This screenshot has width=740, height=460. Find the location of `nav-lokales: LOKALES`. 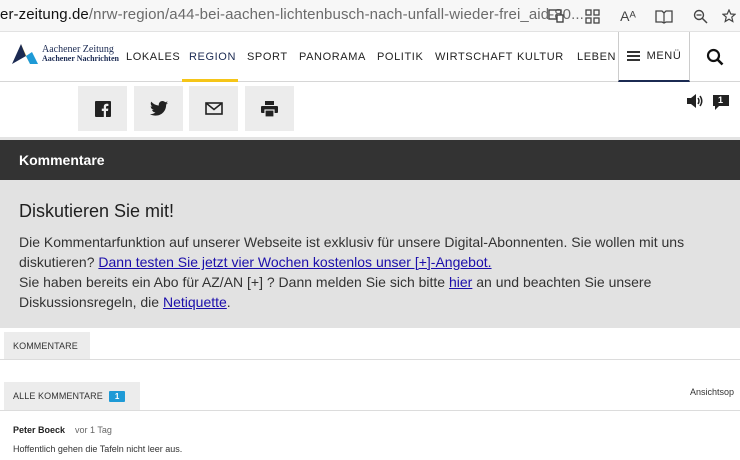

nav-lokales: LOKALES is located at coordinates (153, 57).